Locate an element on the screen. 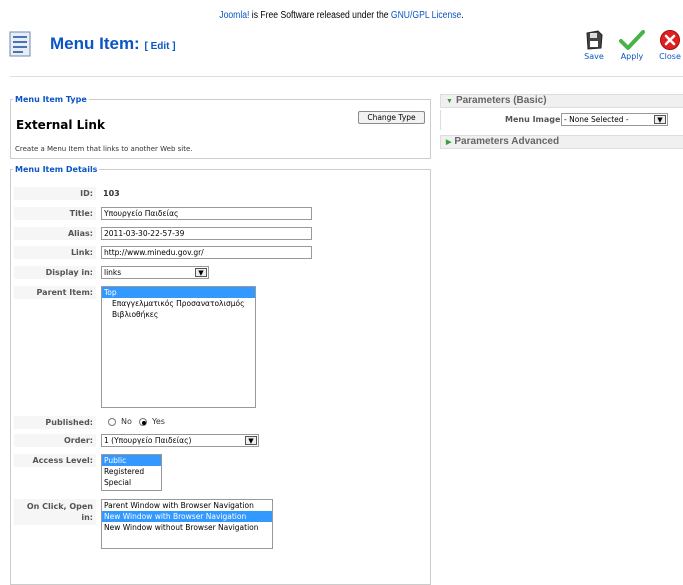  access-level-label: Access Level: is located at coordinates (55, 460).